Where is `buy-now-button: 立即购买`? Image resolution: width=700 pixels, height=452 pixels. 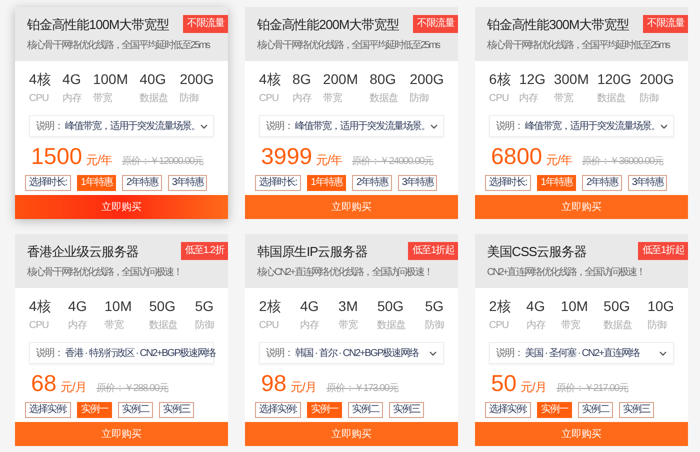 buy-now-button: 立即购买 is located at coordinates (121, 207).